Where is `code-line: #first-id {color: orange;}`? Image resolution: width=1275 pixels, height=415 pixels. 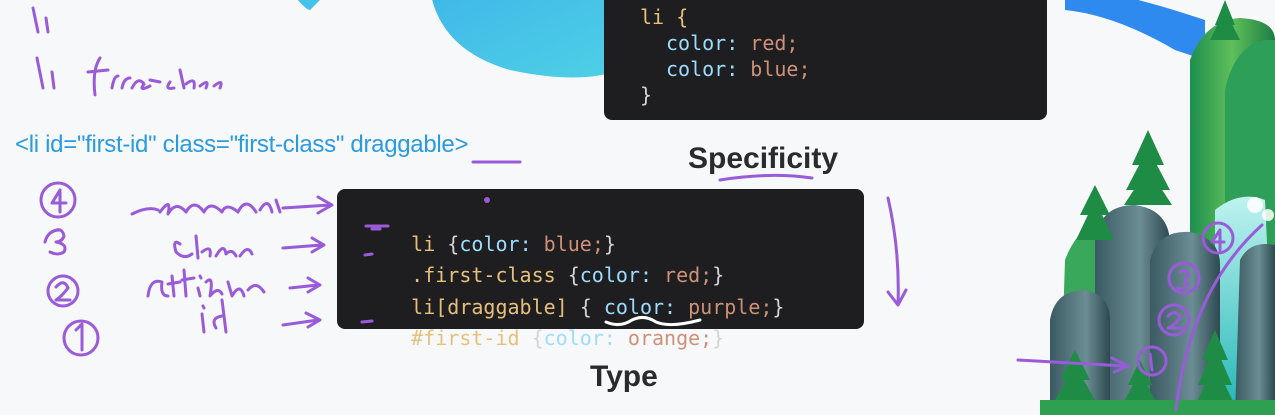 code-line: #first-id {color: orange;} is located at coordinates (543, 339).